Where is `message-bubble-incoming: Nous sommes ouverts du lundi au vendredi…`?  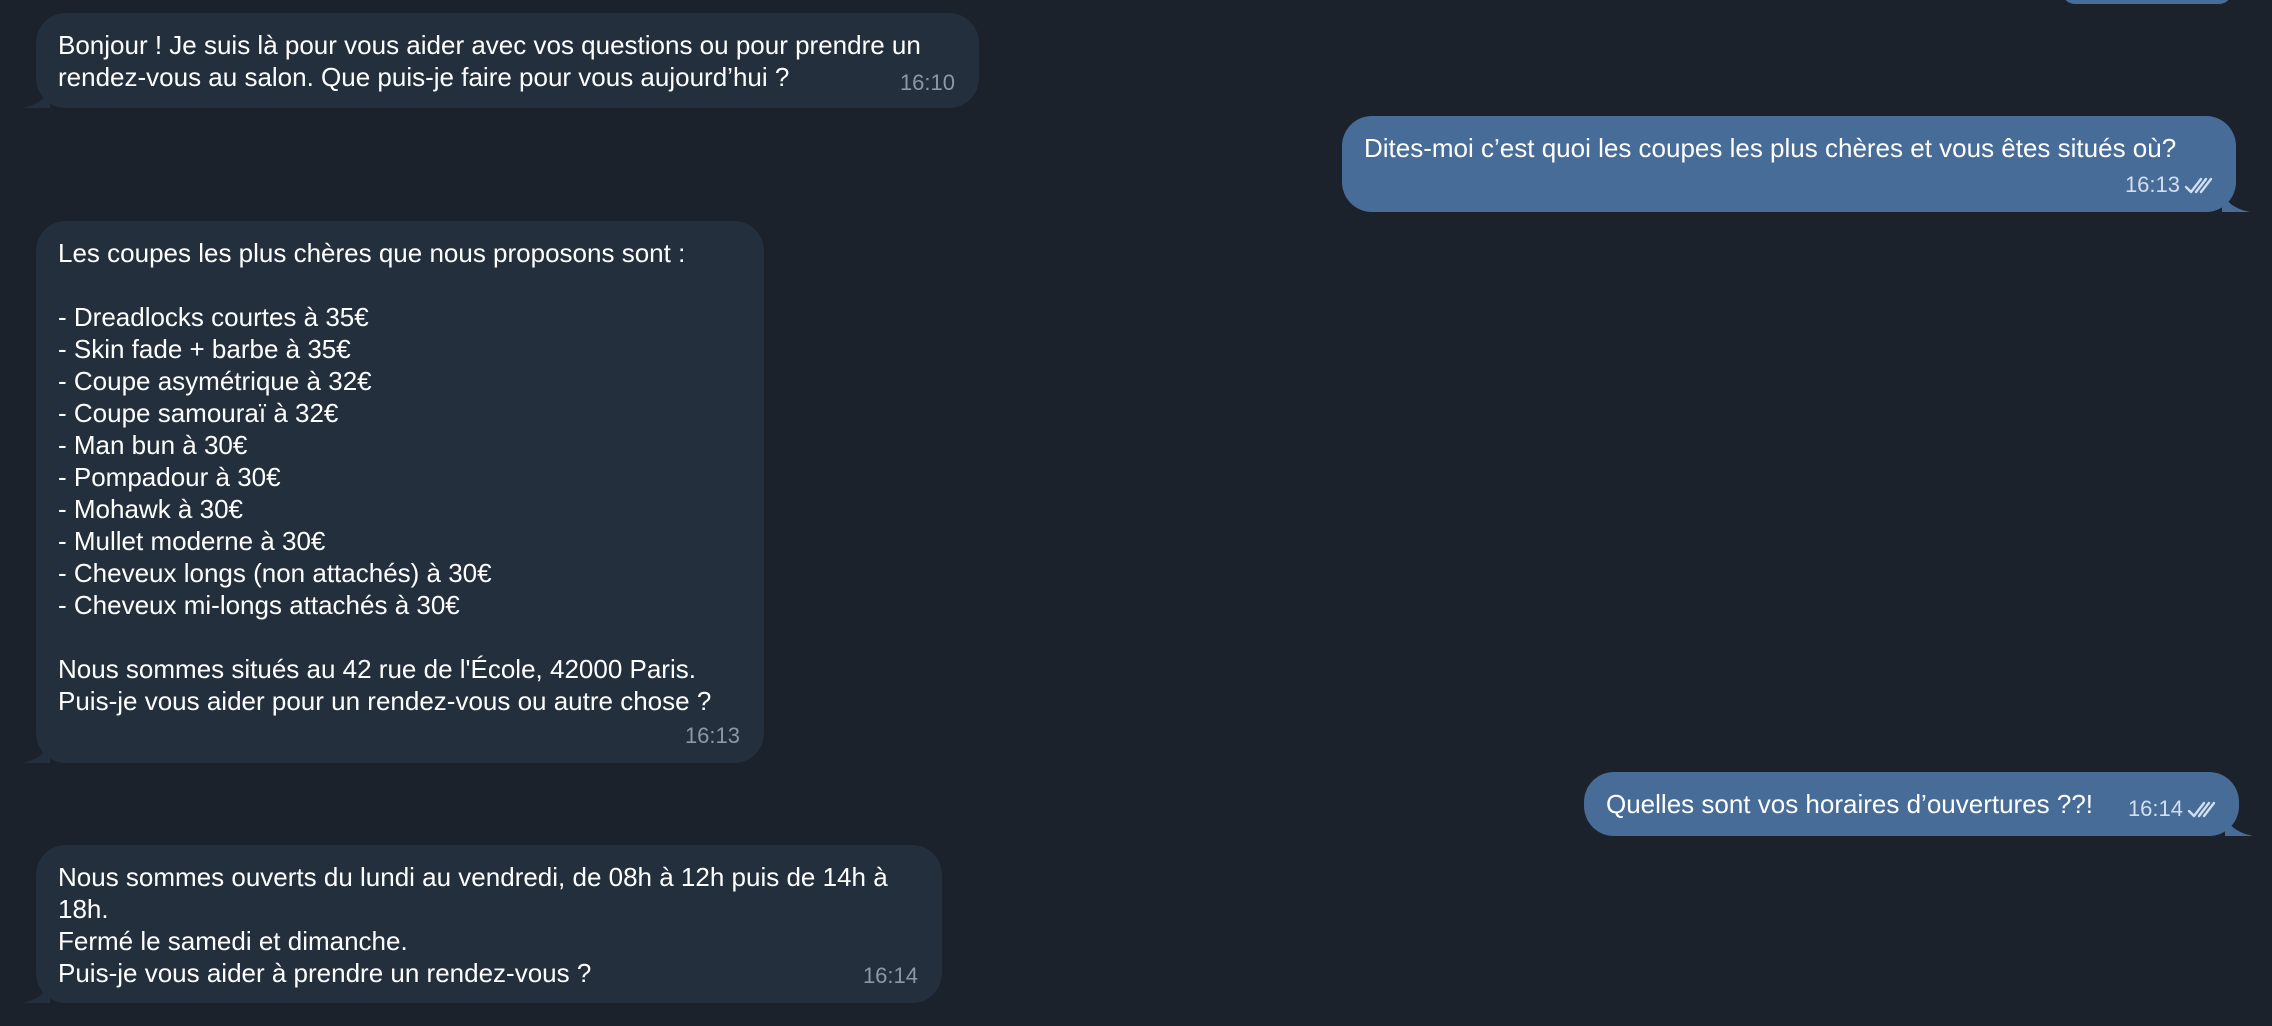 message-bubble-incoming: Nous sommes ouverts du lundi au vendredi… is located at coordinates (482, 924).